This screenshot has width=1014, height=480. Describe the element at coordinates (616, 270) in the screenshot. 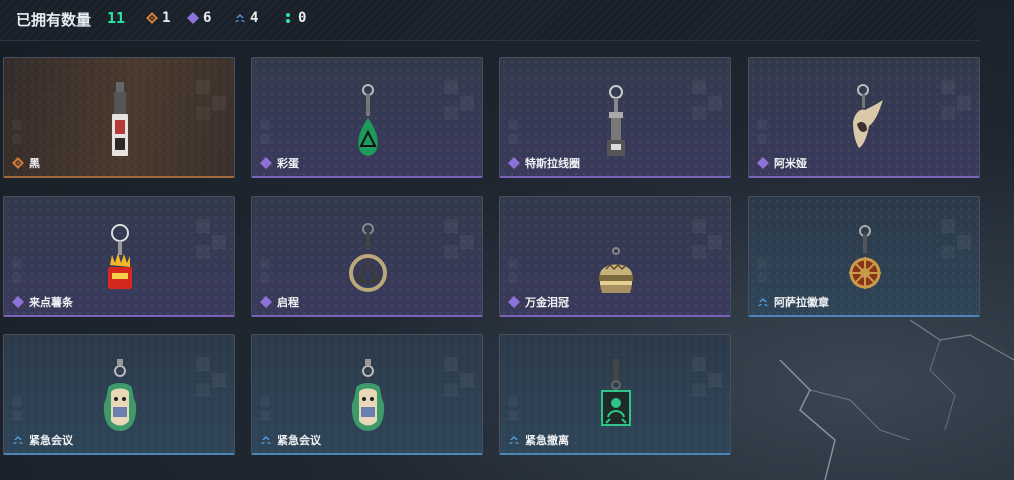

I see `burger-crown-charm-icon` at that location.